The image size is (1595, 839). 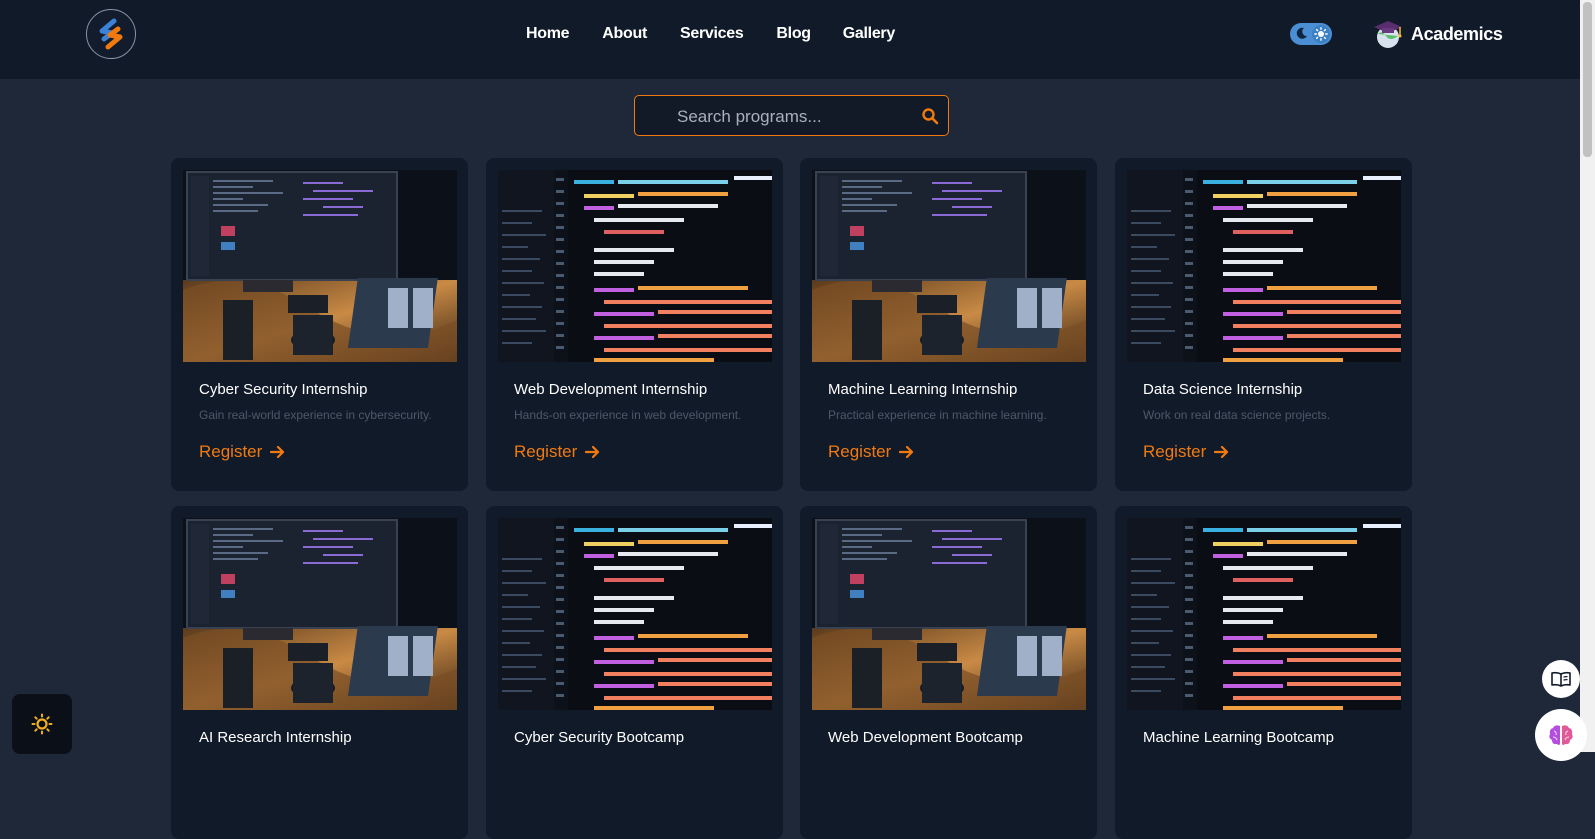 What do you see at coordinates (925, 737) in the screenshot?
I see `program-title: Web Development Bootcamp` at bounding box center [925, 737].